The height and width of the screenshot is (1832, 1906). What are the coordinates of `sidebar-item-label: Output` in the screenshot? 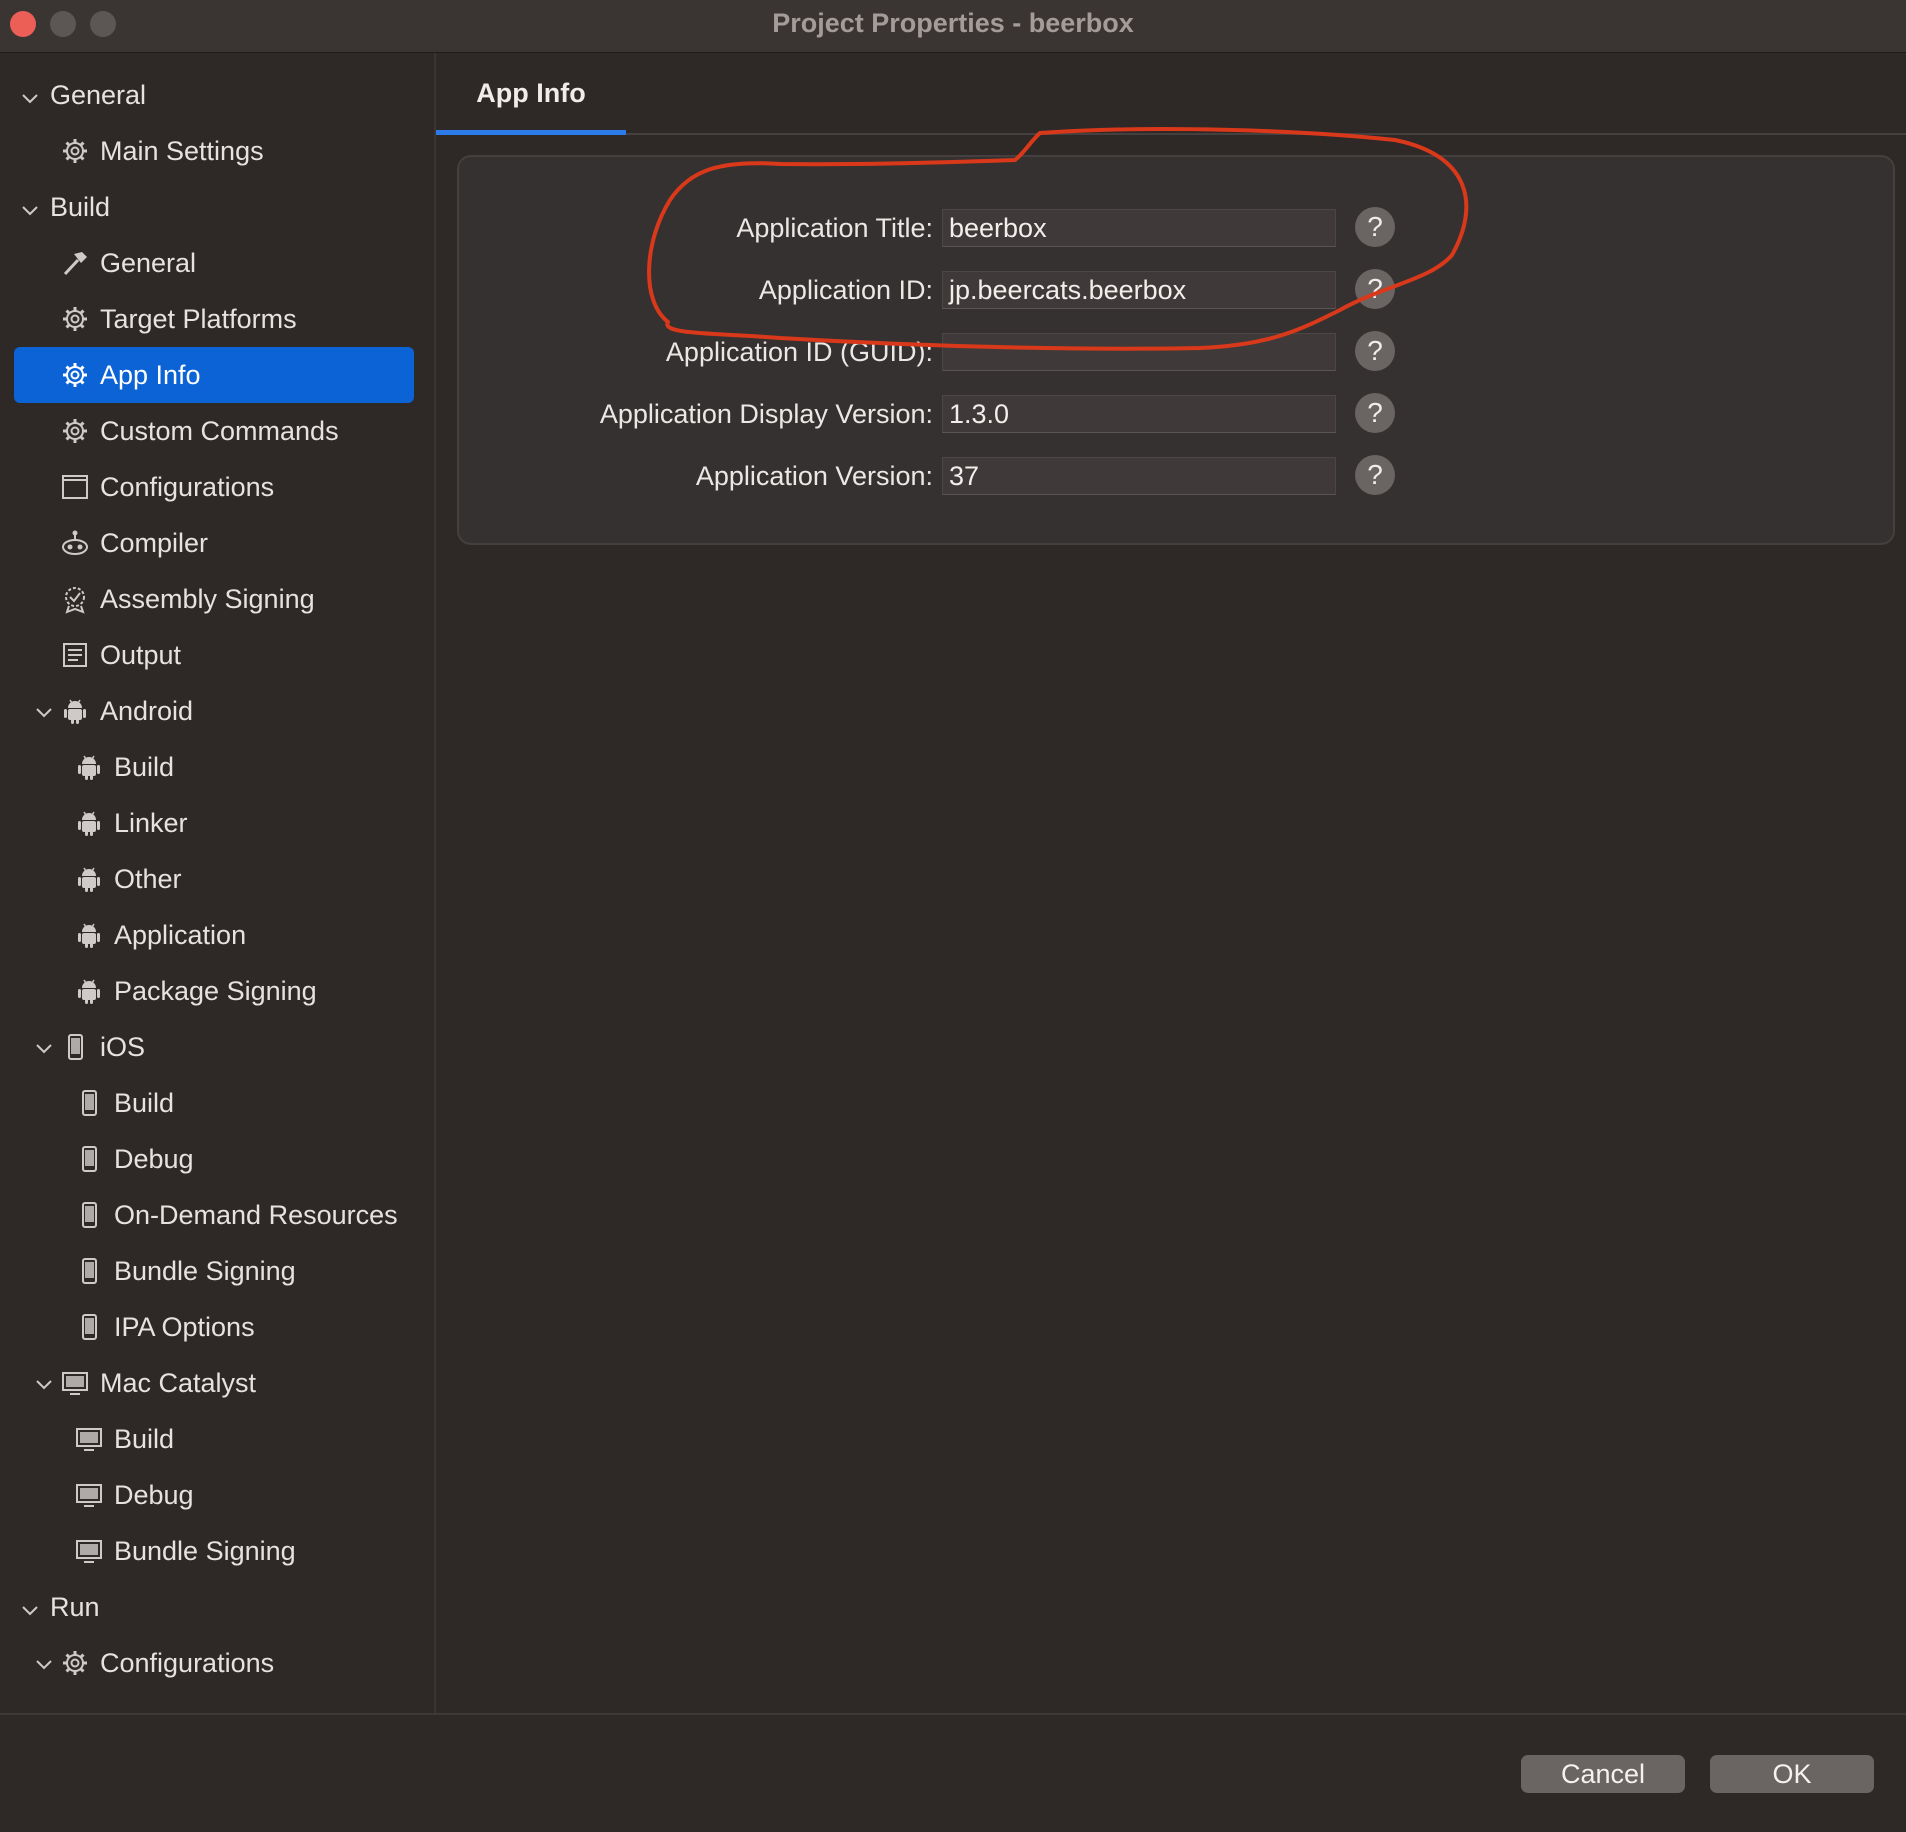 It's located at (141, 654).